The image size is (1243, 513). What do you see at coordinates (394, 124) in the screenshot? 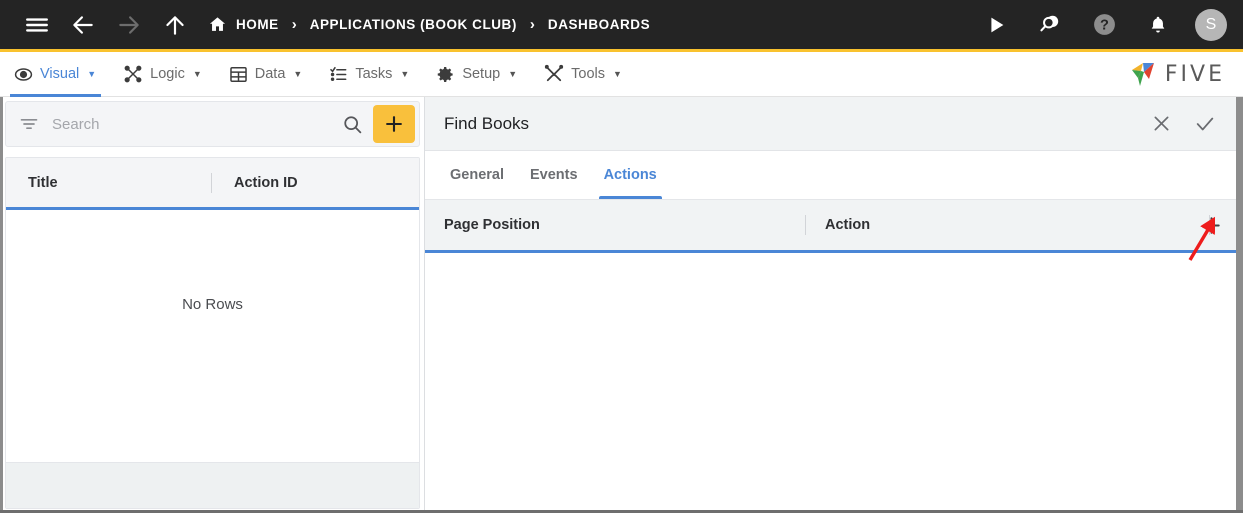
I see `add-record-button` at bounding box center [394, 124].